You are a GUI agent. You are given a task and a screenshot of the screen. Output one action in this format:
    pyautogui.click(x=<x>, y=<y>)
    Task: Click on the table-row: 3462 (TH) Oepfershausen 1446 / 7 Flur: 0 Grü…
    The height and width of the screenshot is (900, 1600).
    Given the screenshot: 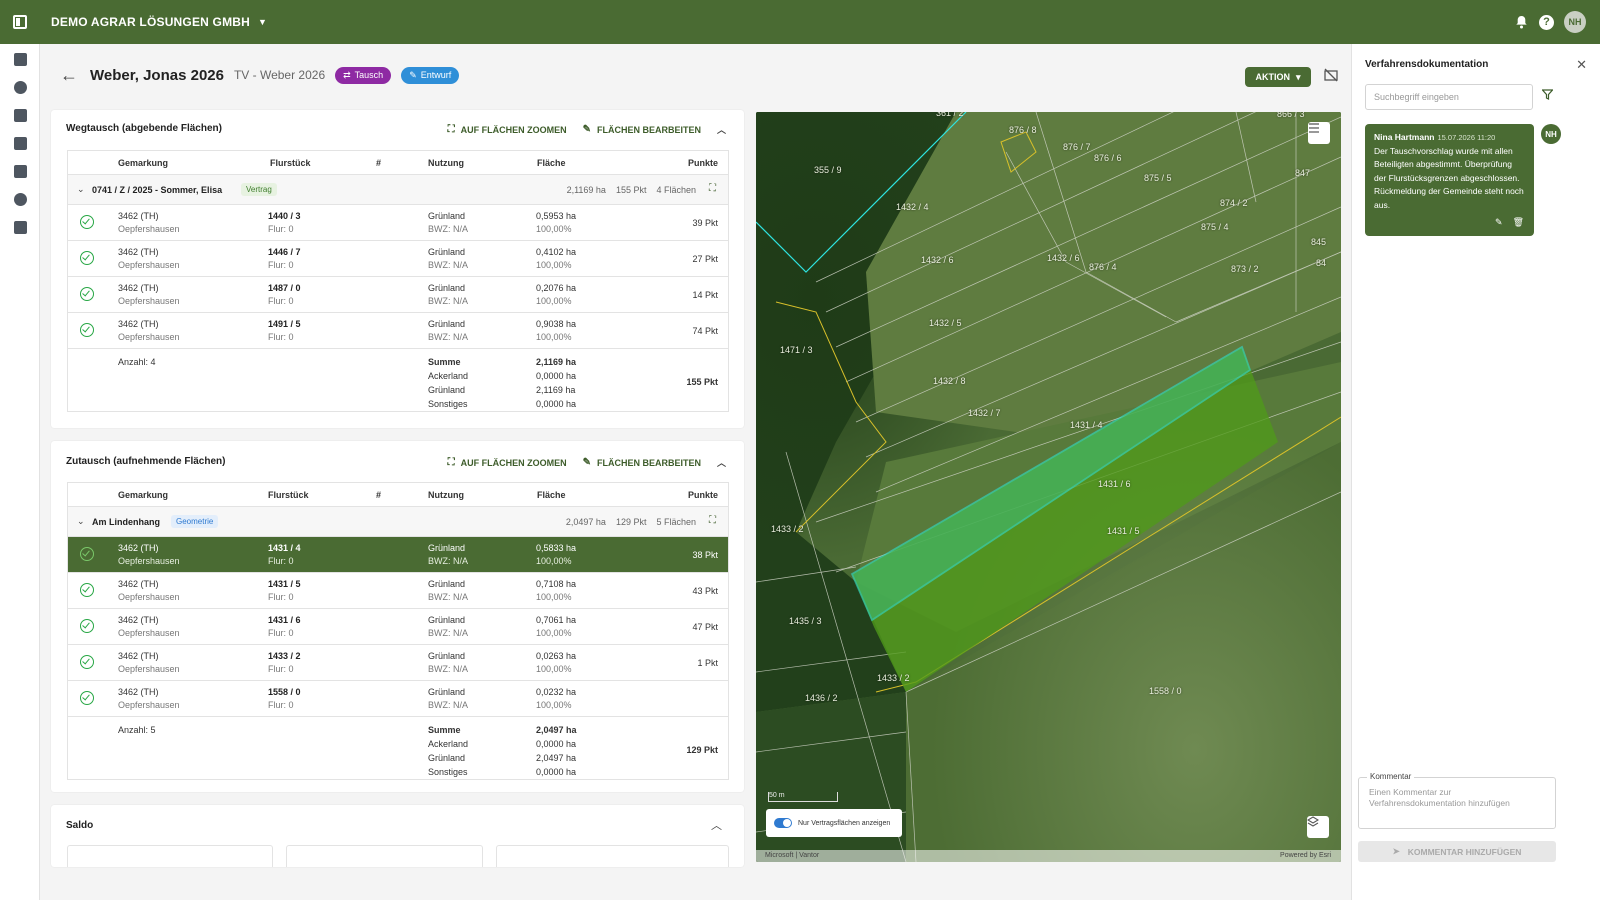 What is the action you would take?
    pyautogui.click(x=398, y=259)
    